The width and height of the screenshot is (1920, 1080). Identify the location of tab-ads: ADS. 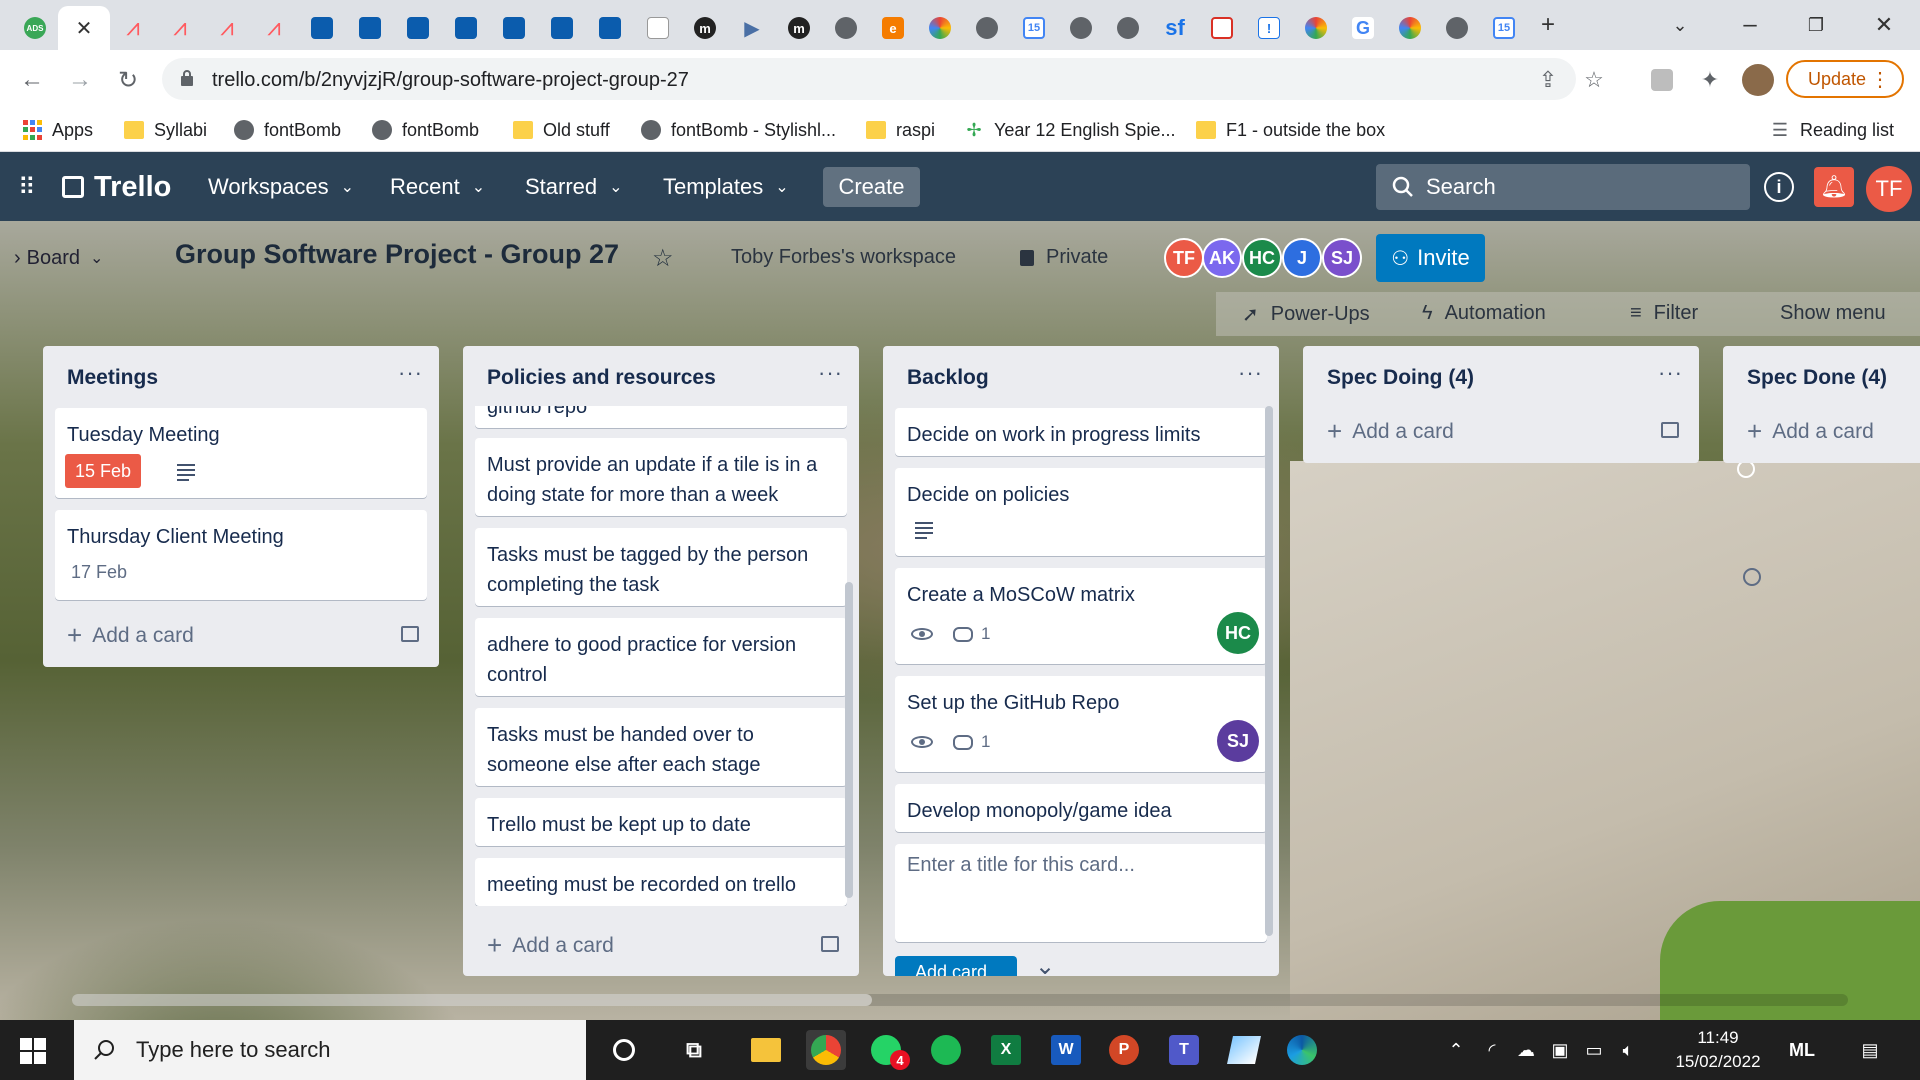
(35, 28).